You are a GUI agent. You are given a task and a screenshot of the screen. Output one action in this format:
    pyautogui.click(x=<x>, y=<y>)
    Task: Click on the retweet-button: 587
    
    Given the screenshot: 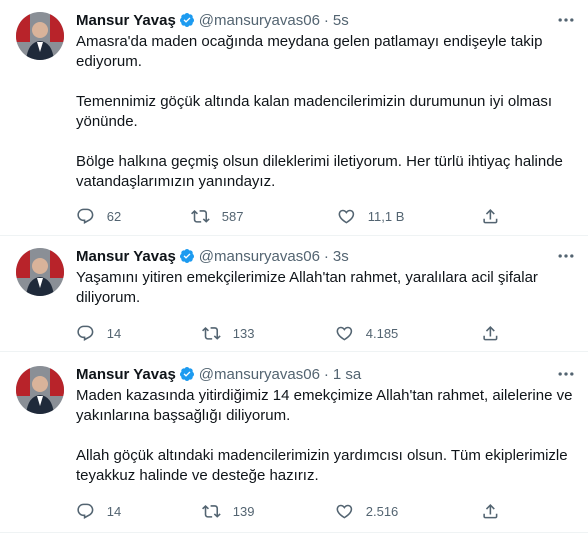 What is the action you would take?
    pyautogui.click(x=217, y=216)
    